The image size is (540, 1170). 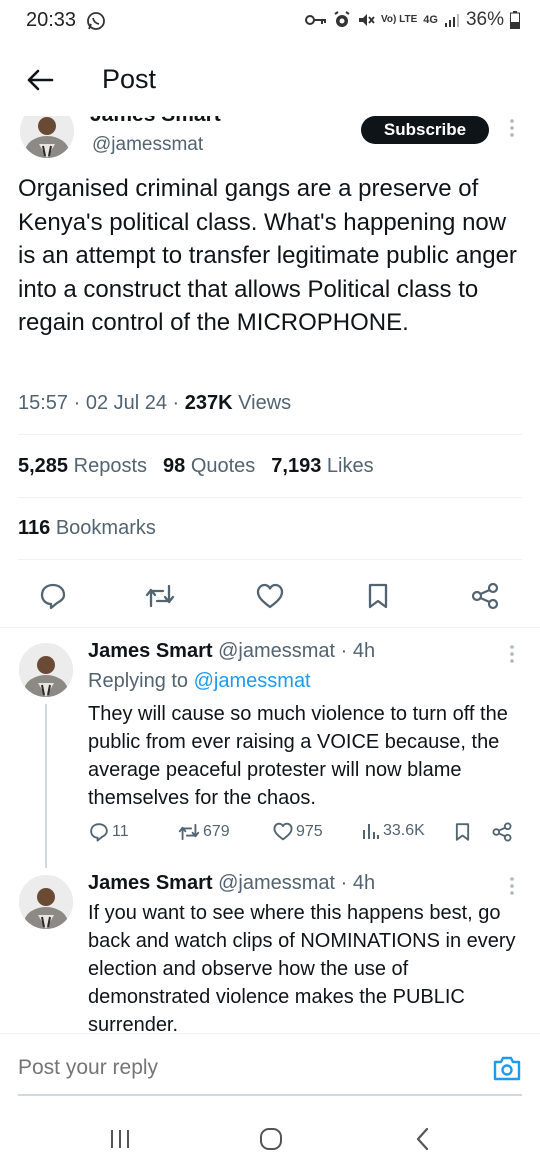 I want to click on post-timestamp: 15:57 · 02 Jul 24 ·, so click(x=101, y=403).